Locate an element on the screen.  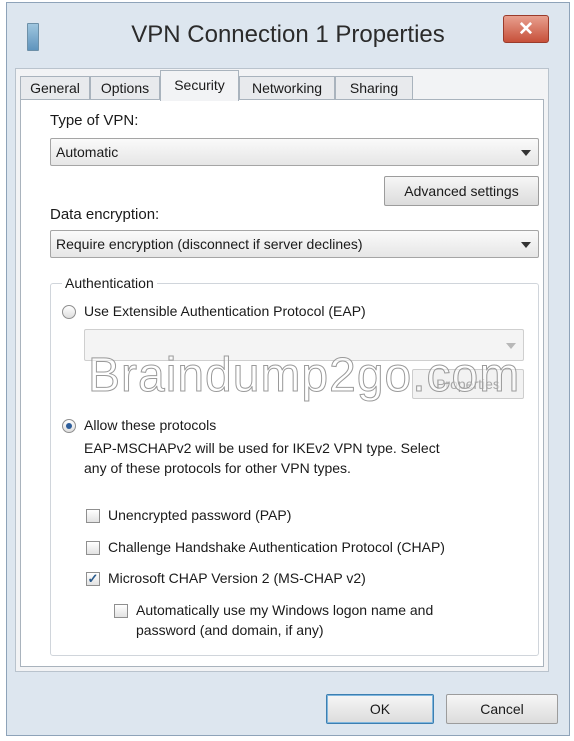
ok-button: OK is located at coordinates (380, 709).